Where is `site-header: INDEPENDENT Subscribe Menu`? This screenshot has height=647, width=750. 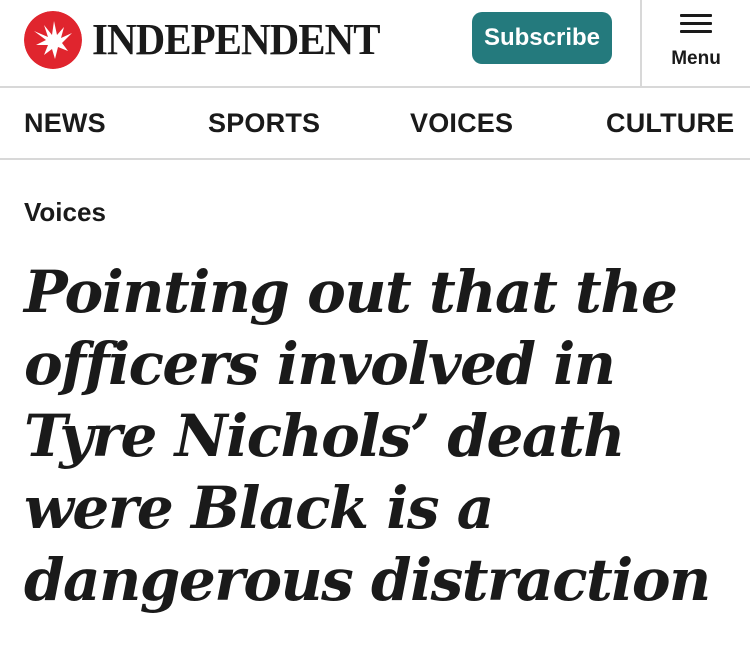
site-header: INDEPENDENT Subscribe Menu is located at coordinates (375, 44).